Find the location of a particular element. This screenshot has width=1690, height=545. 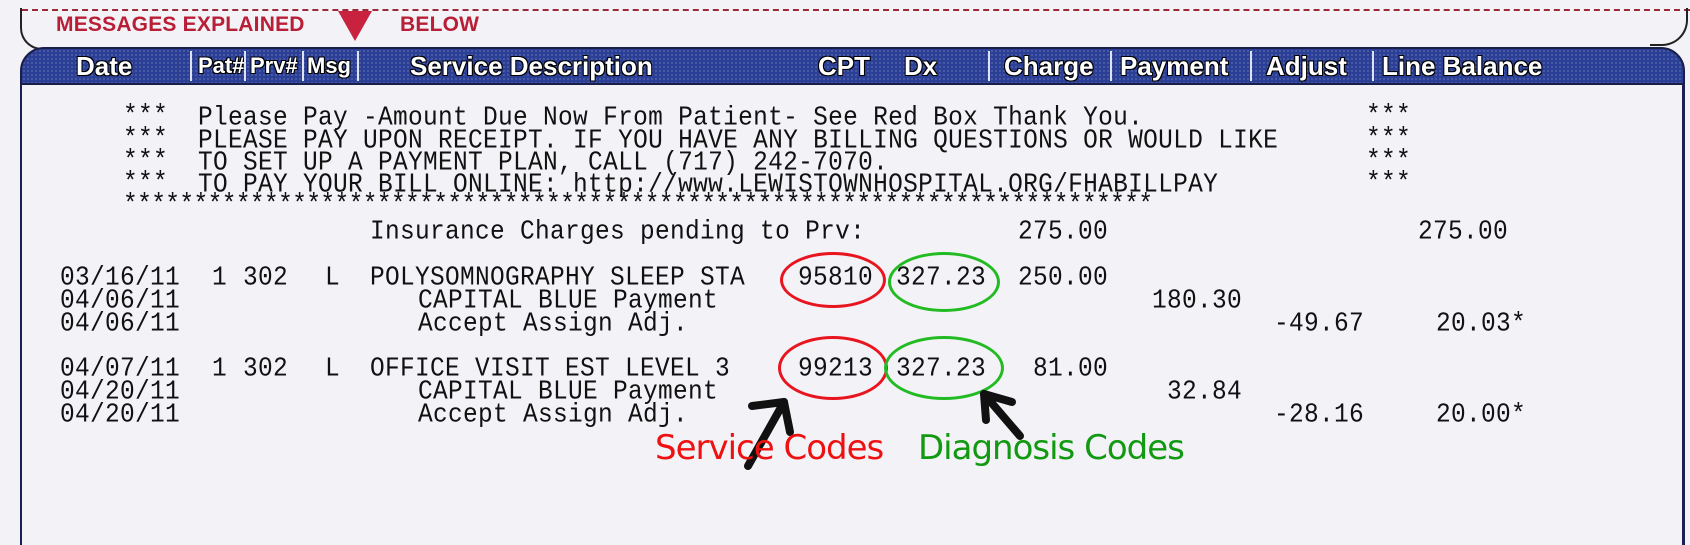

pending-label: Insurance Charges pending to Prv: is located at coordinates (618, 232).